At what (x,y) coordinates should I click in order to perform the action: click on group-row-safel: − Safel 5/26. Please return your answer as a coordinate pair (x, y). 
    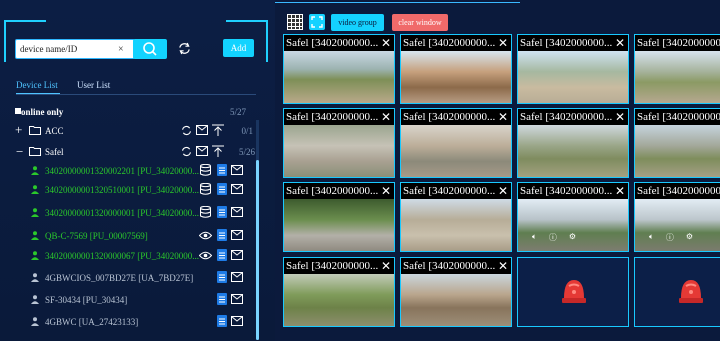
    Looking at the image, I should click on (130, 152).